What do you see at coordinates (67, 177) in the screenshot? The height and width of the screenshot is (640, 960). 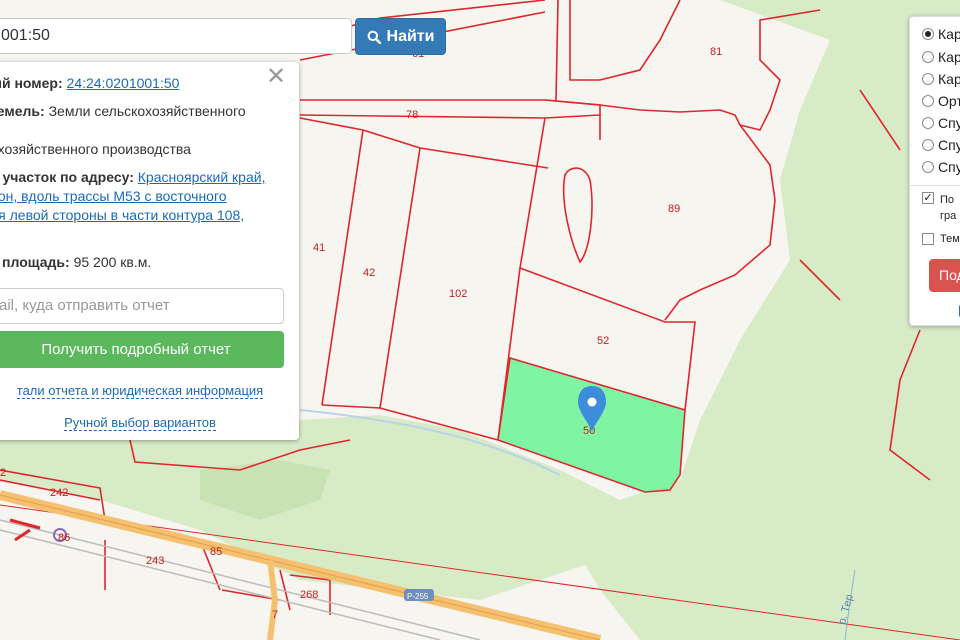 I see `address-label: й участок по адресу:` at bounding box center [67, 177].